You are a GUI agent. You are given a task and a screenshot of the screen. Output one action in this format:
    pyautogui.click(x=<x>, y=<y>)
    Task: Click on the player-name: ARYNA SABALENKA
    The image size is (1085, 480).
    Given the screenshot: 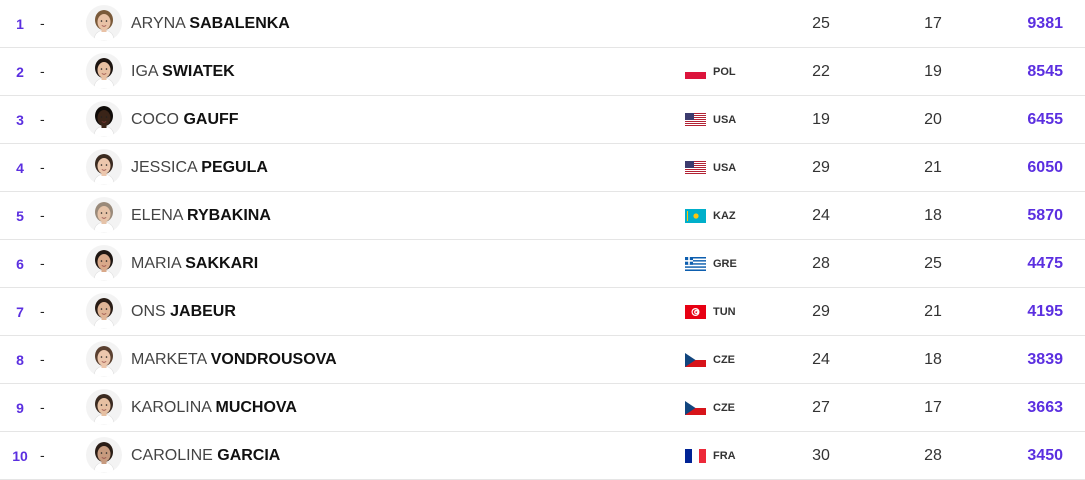 What is the action you would take?
    pyautogui.click(x=210, y=24)
    